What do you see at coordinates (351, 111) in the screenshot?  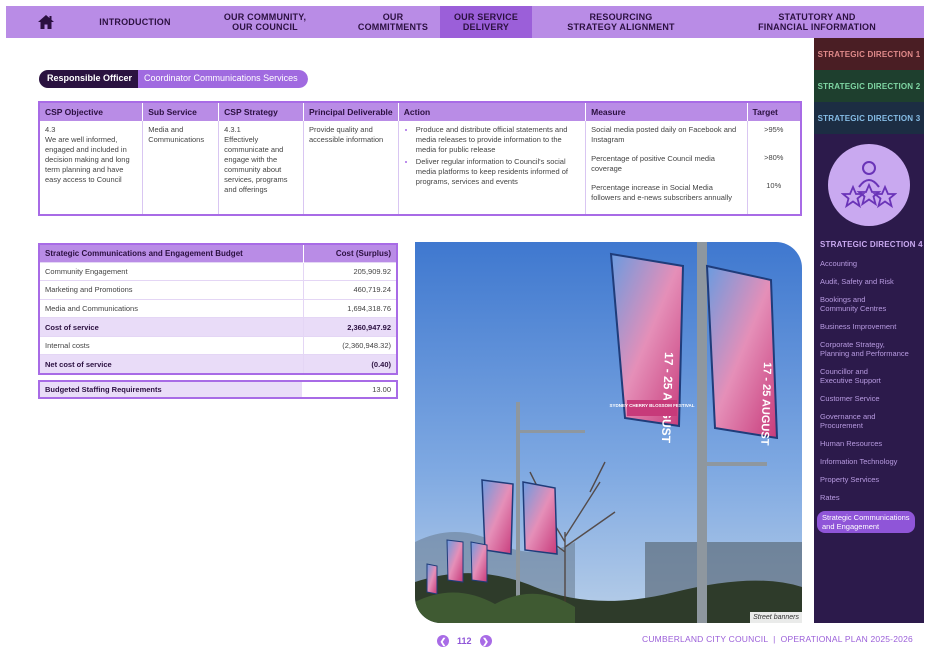 I see `header-principal-deliverable: Principal Deliverable` at bounding box center [351, 111].